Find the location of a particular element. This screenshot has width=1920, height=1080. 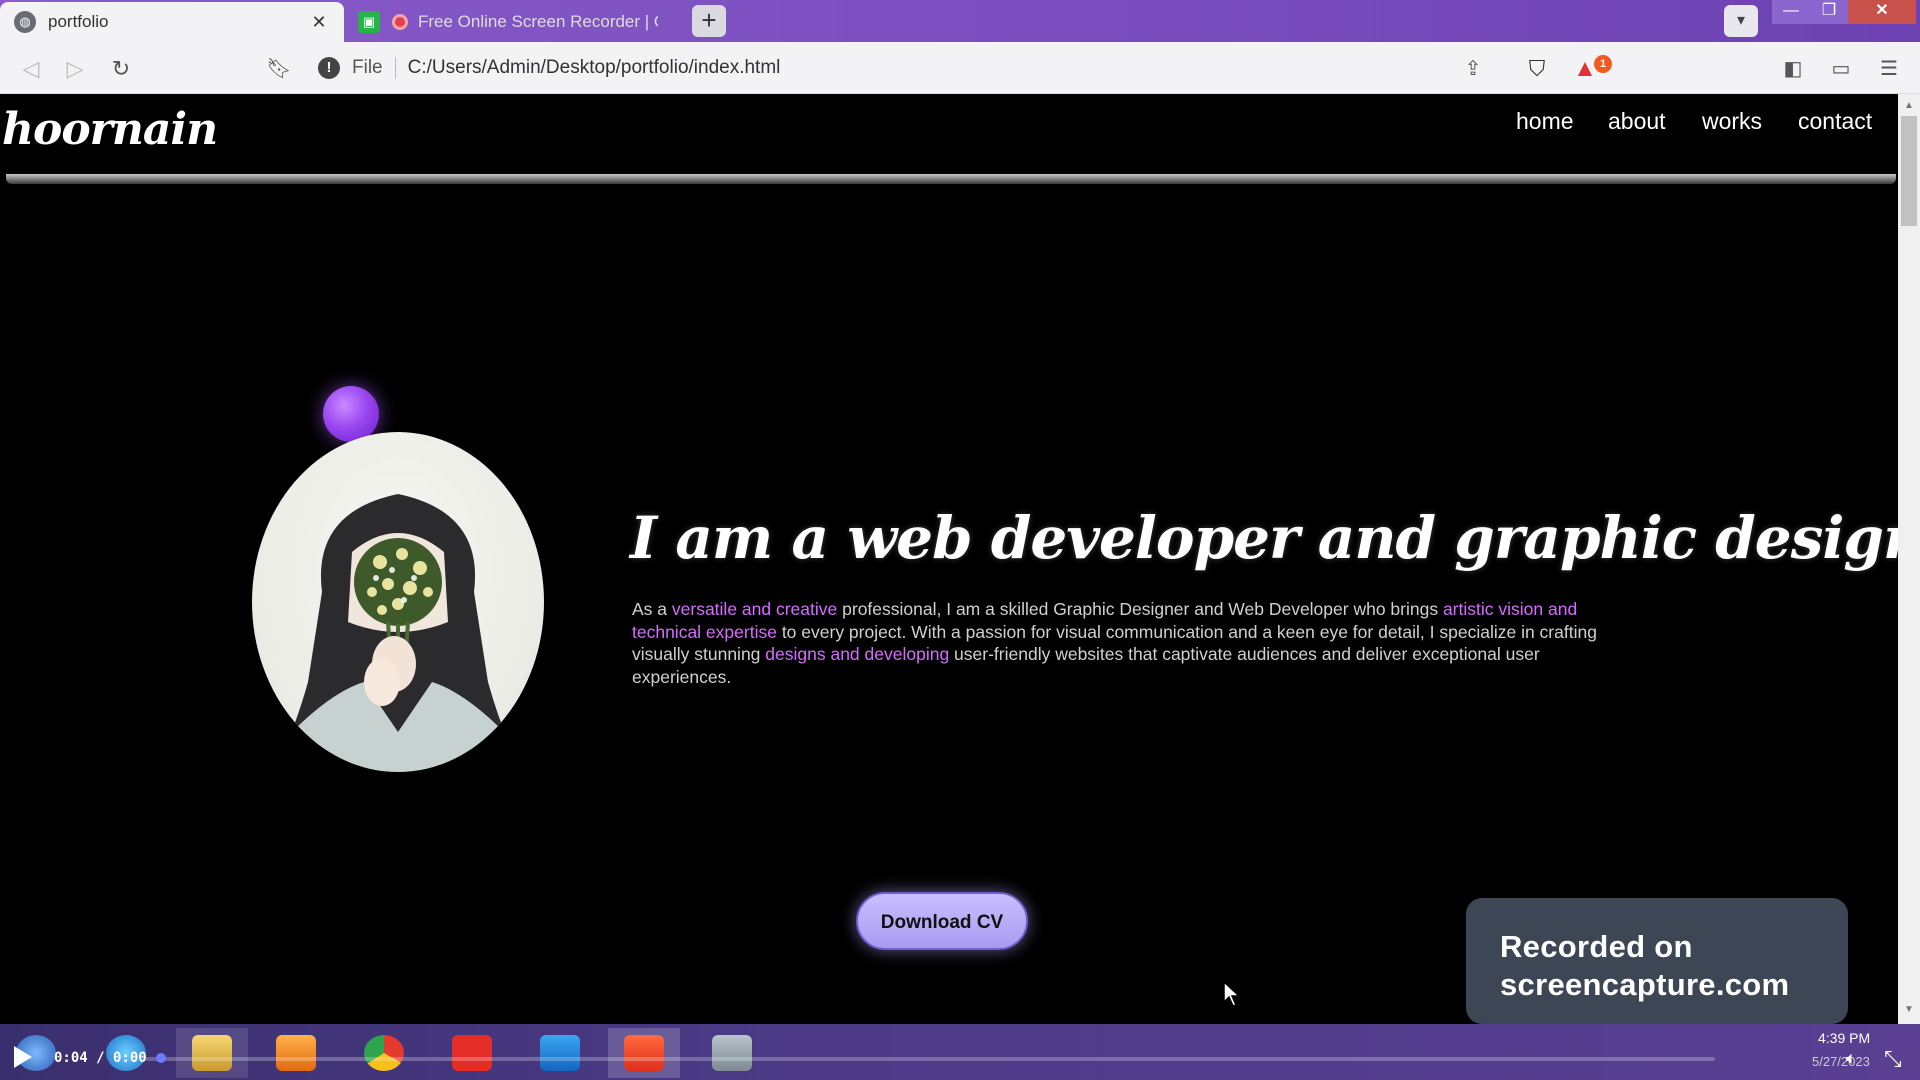

tab-title: portfolio is located at coordinates (78, 21).